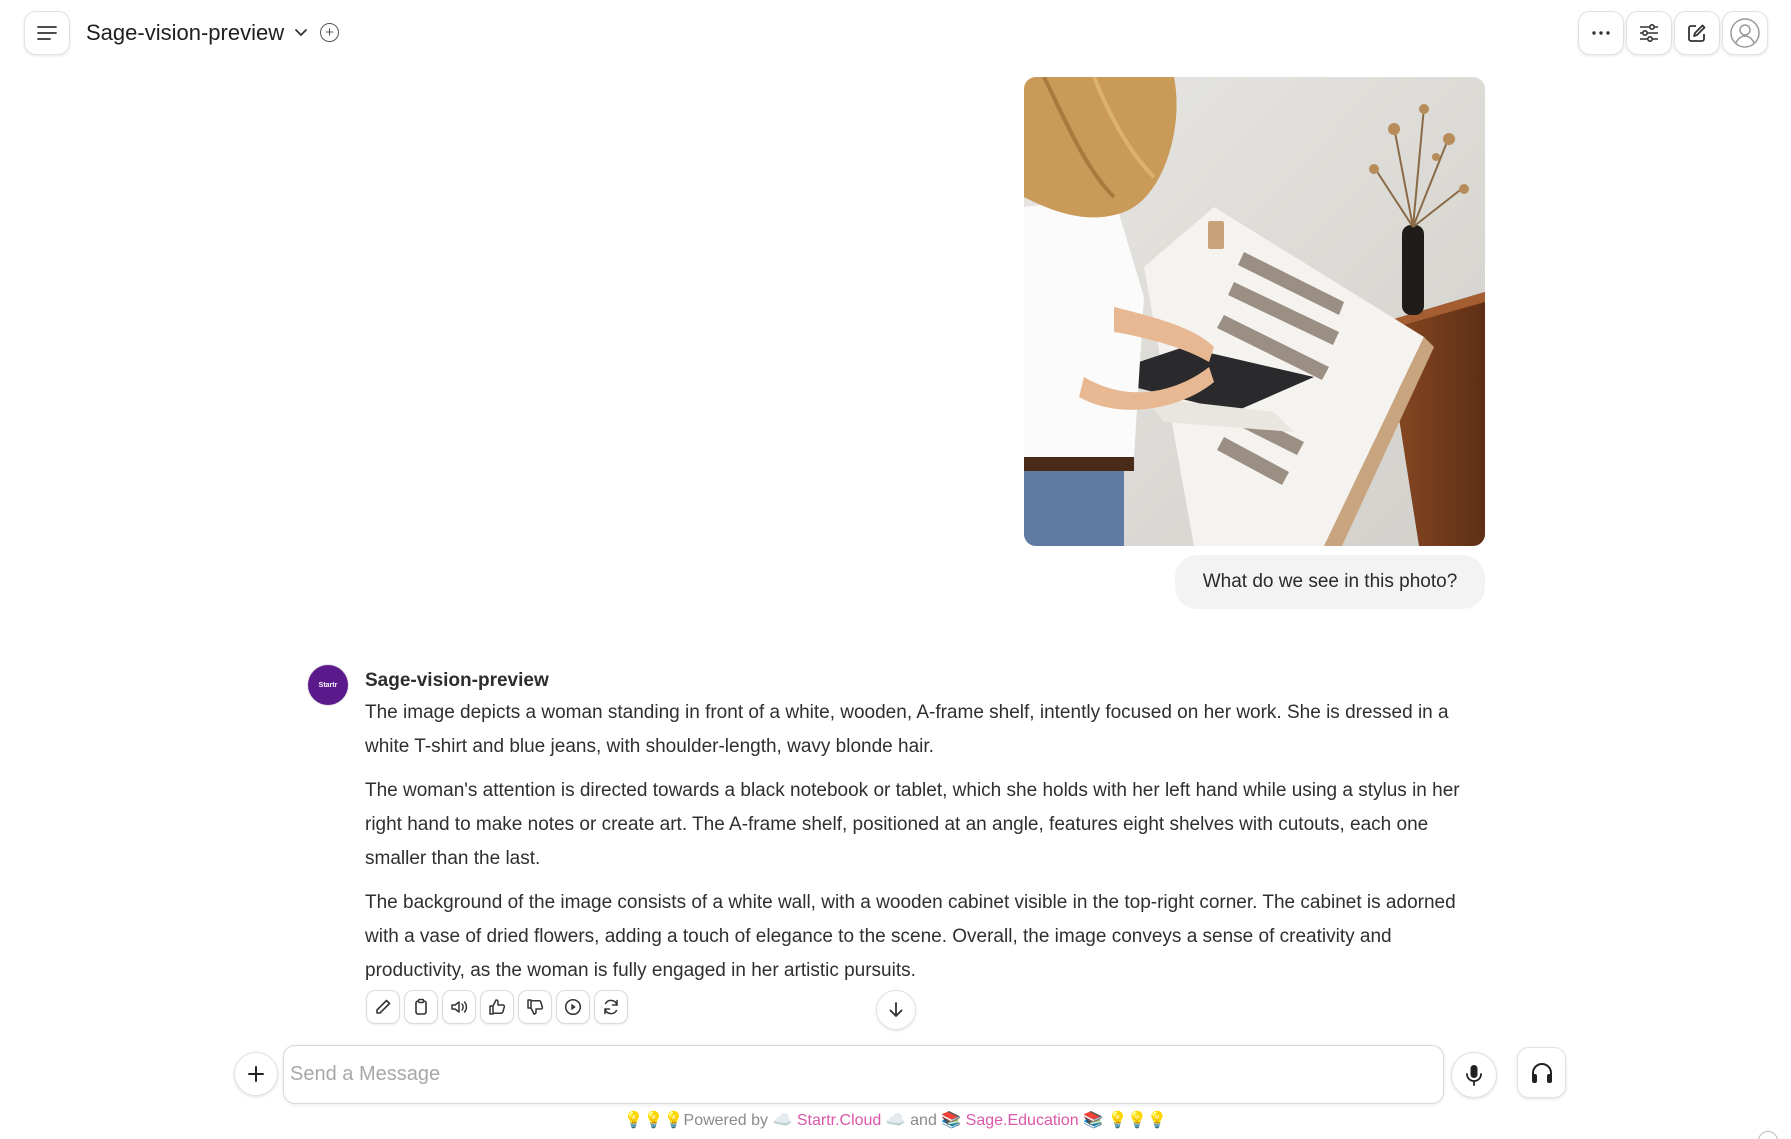 This screenshot has width=1791, height=1139. I want to click on sage-education-link: Sage.Education, so click(1022, 1120).